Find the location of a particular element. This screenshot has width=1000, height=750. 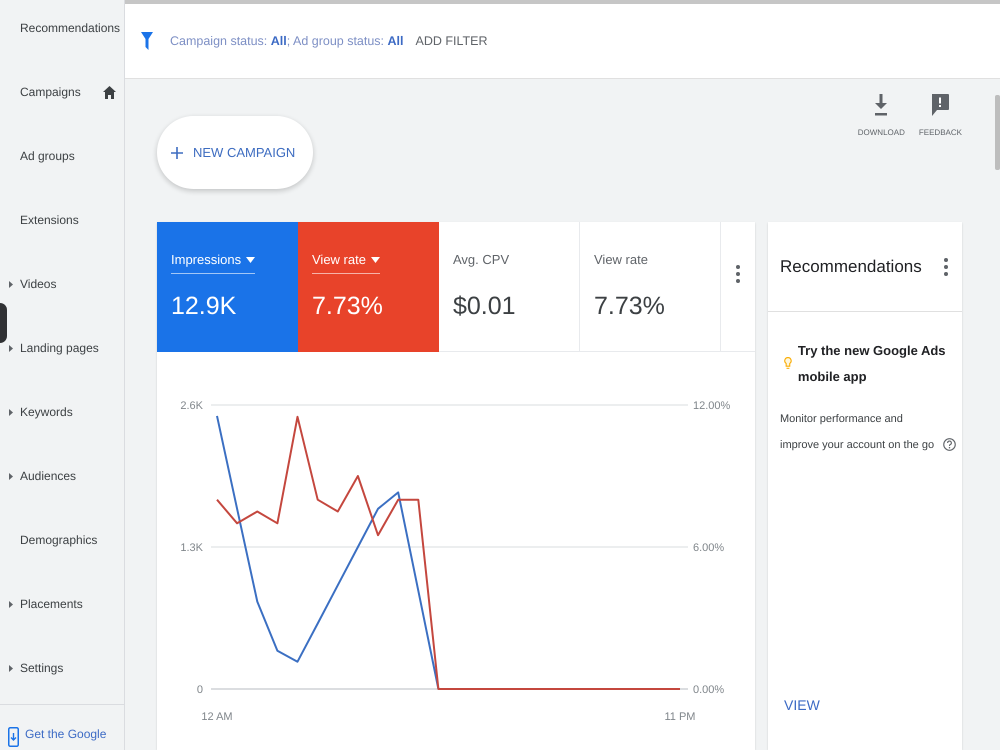

panel-title: Recommendations is located at coordinates (851, 266).